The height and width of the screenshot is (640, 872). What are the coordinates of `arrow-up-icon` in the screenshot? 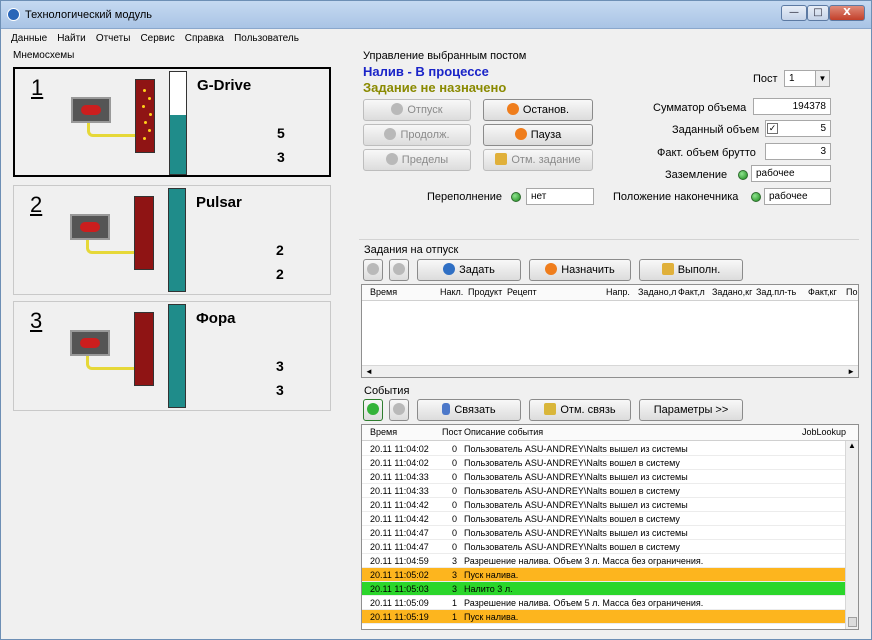 It's located at (373, 409).